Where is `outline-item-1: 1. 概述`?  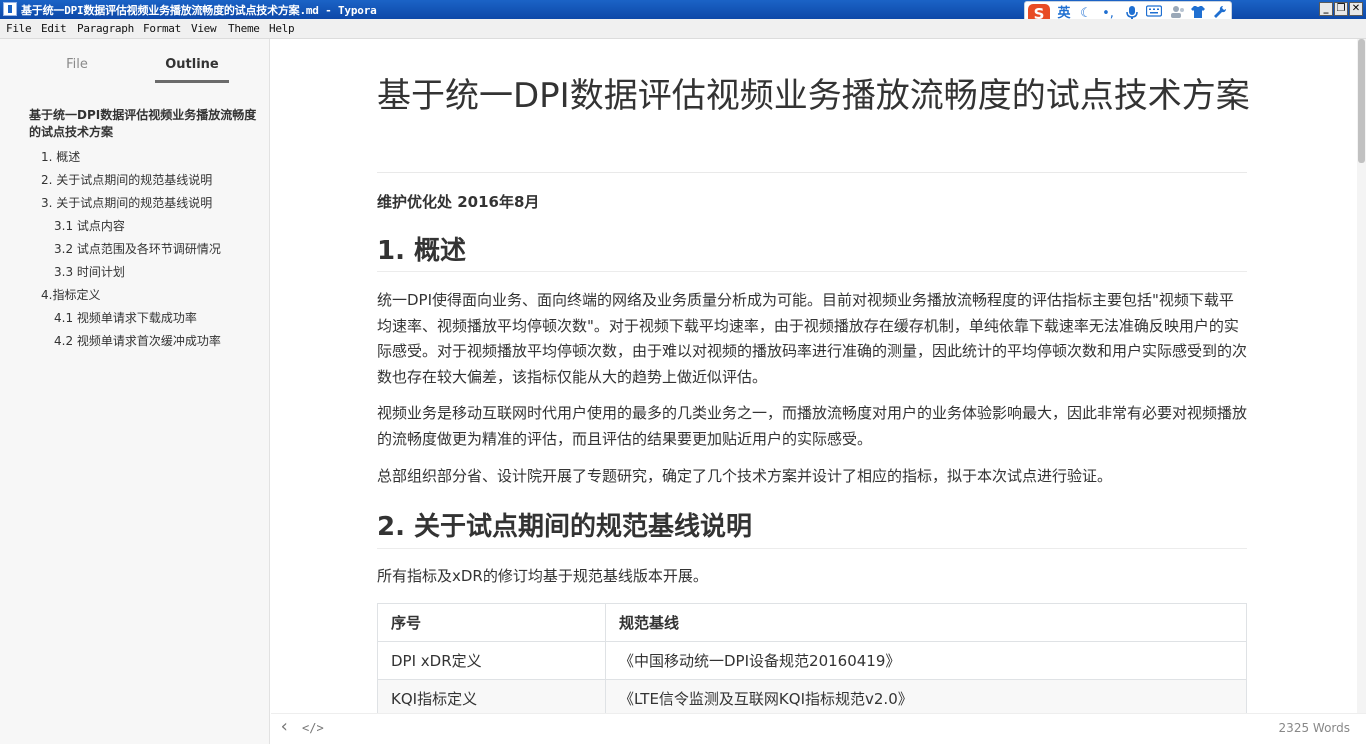
outline-item-1: 1. 概述 is located at coordinates (60, 156).